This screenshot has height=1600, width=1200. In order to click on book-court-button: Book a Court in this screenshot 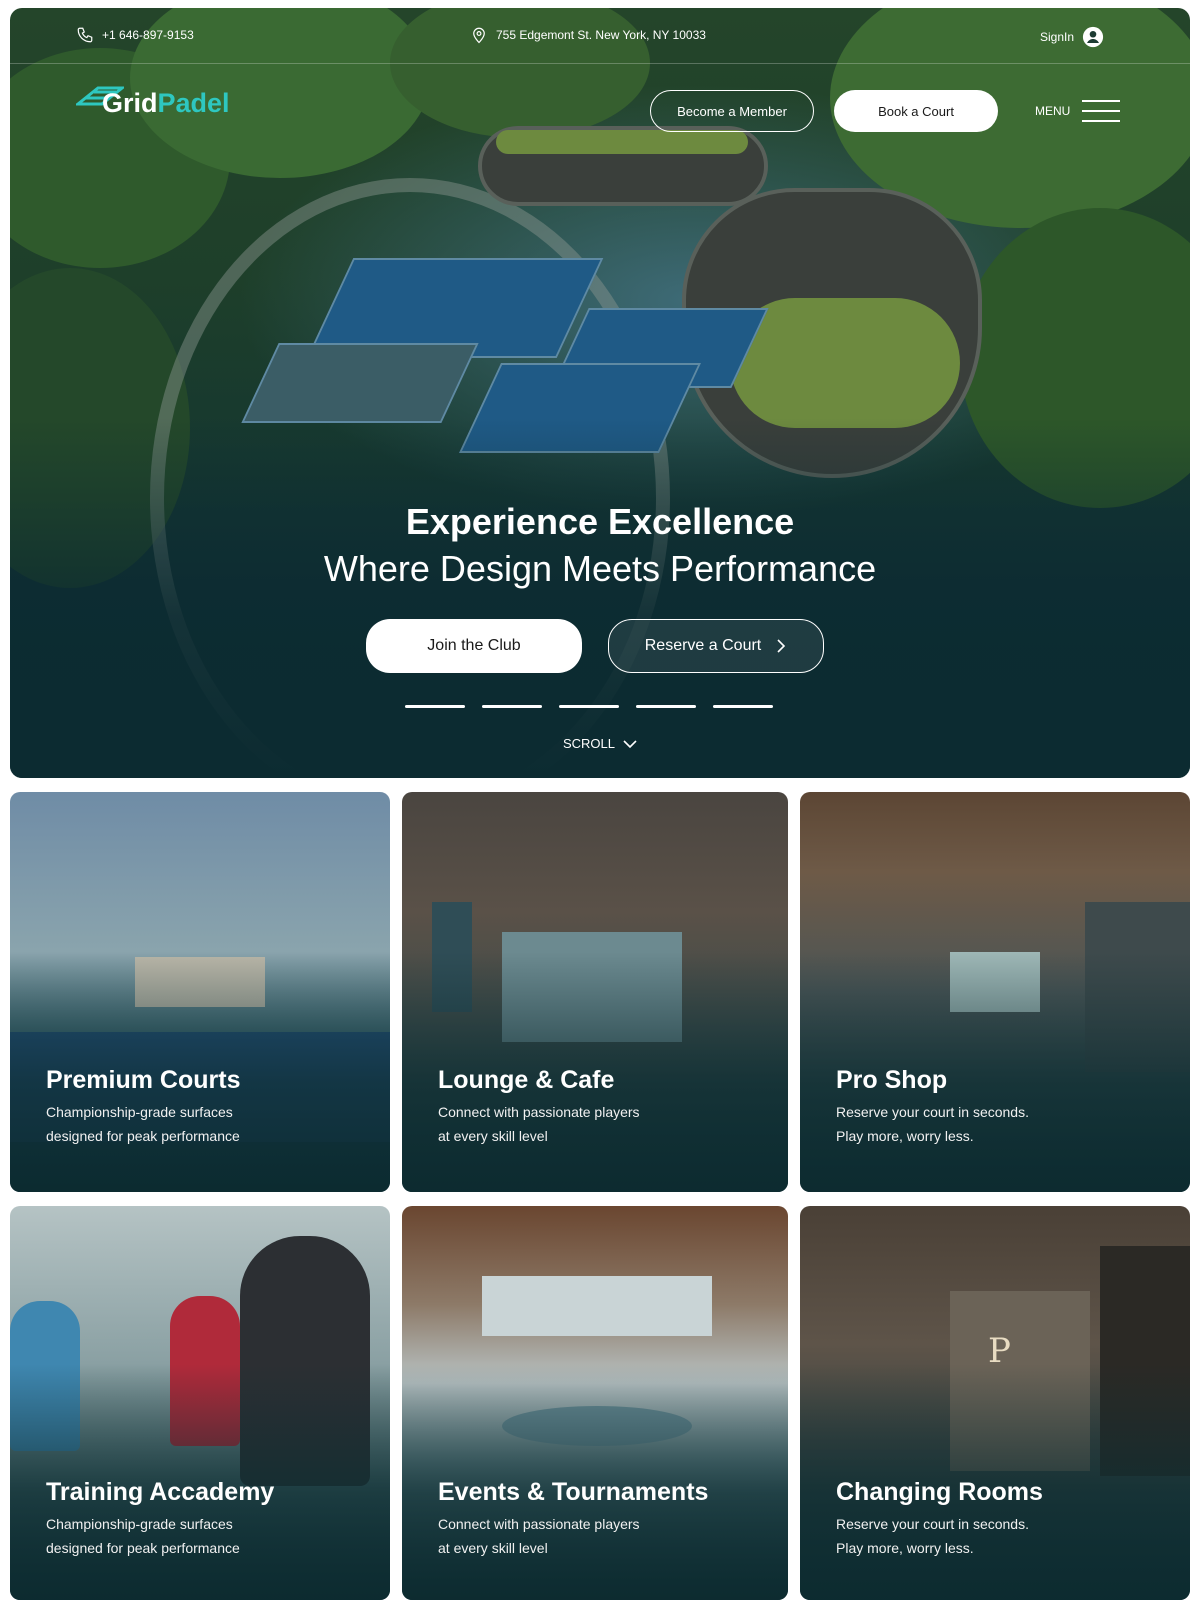, I will do `click(916, 111)`.